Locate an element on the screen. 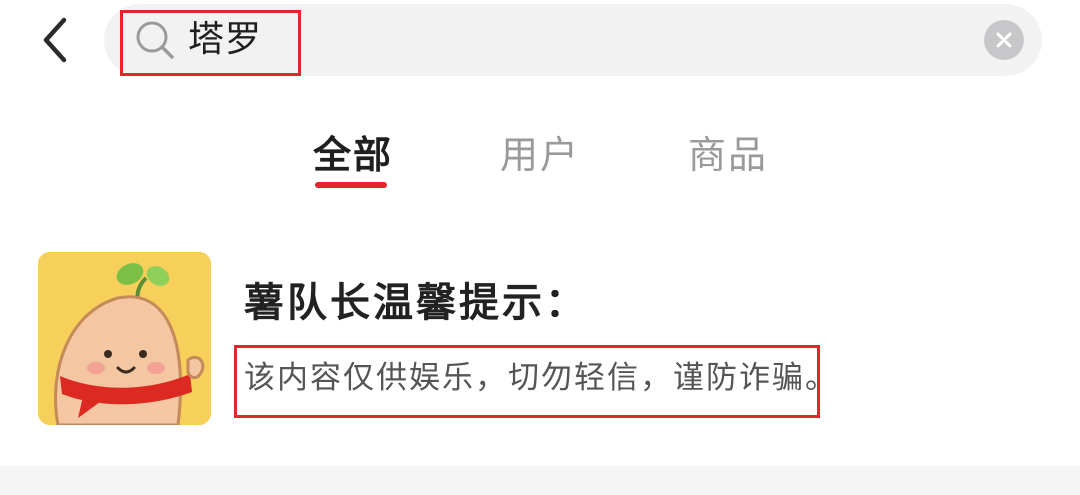  search-icon is located at coordinates (155, 40).